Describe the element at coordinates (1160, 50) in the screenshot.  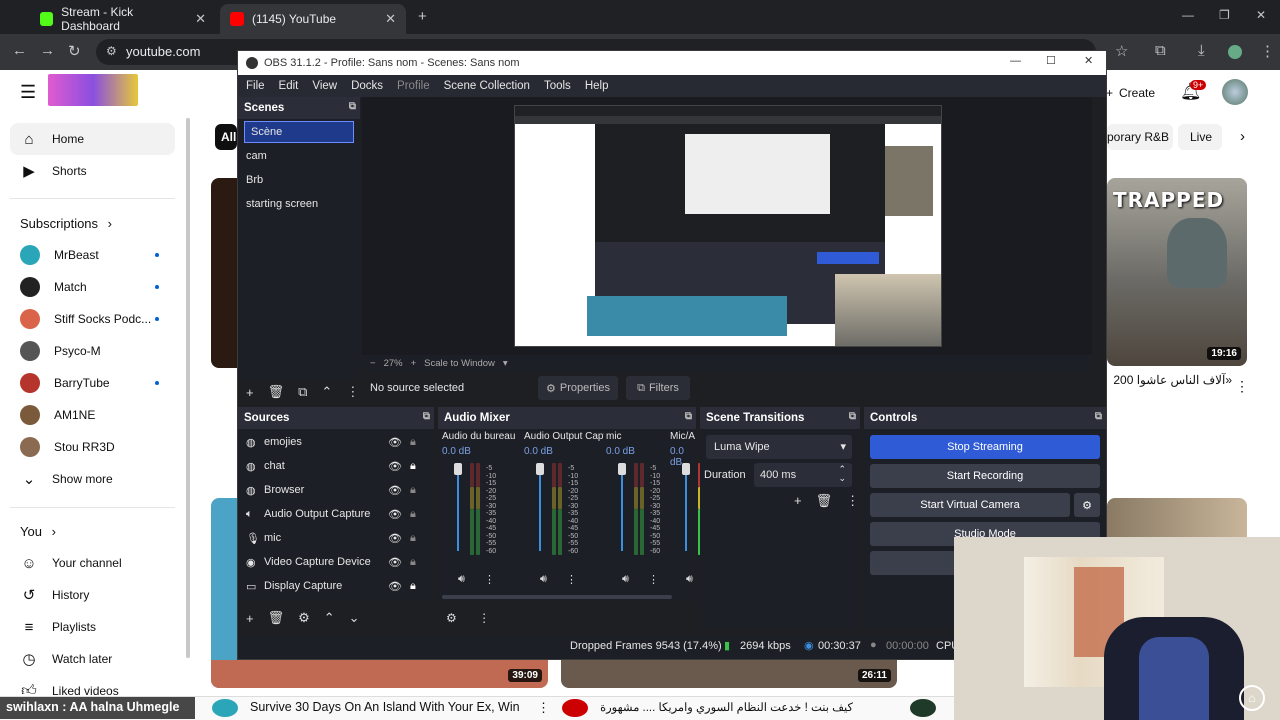
I see `extensions-icon: ⧉` at that location.